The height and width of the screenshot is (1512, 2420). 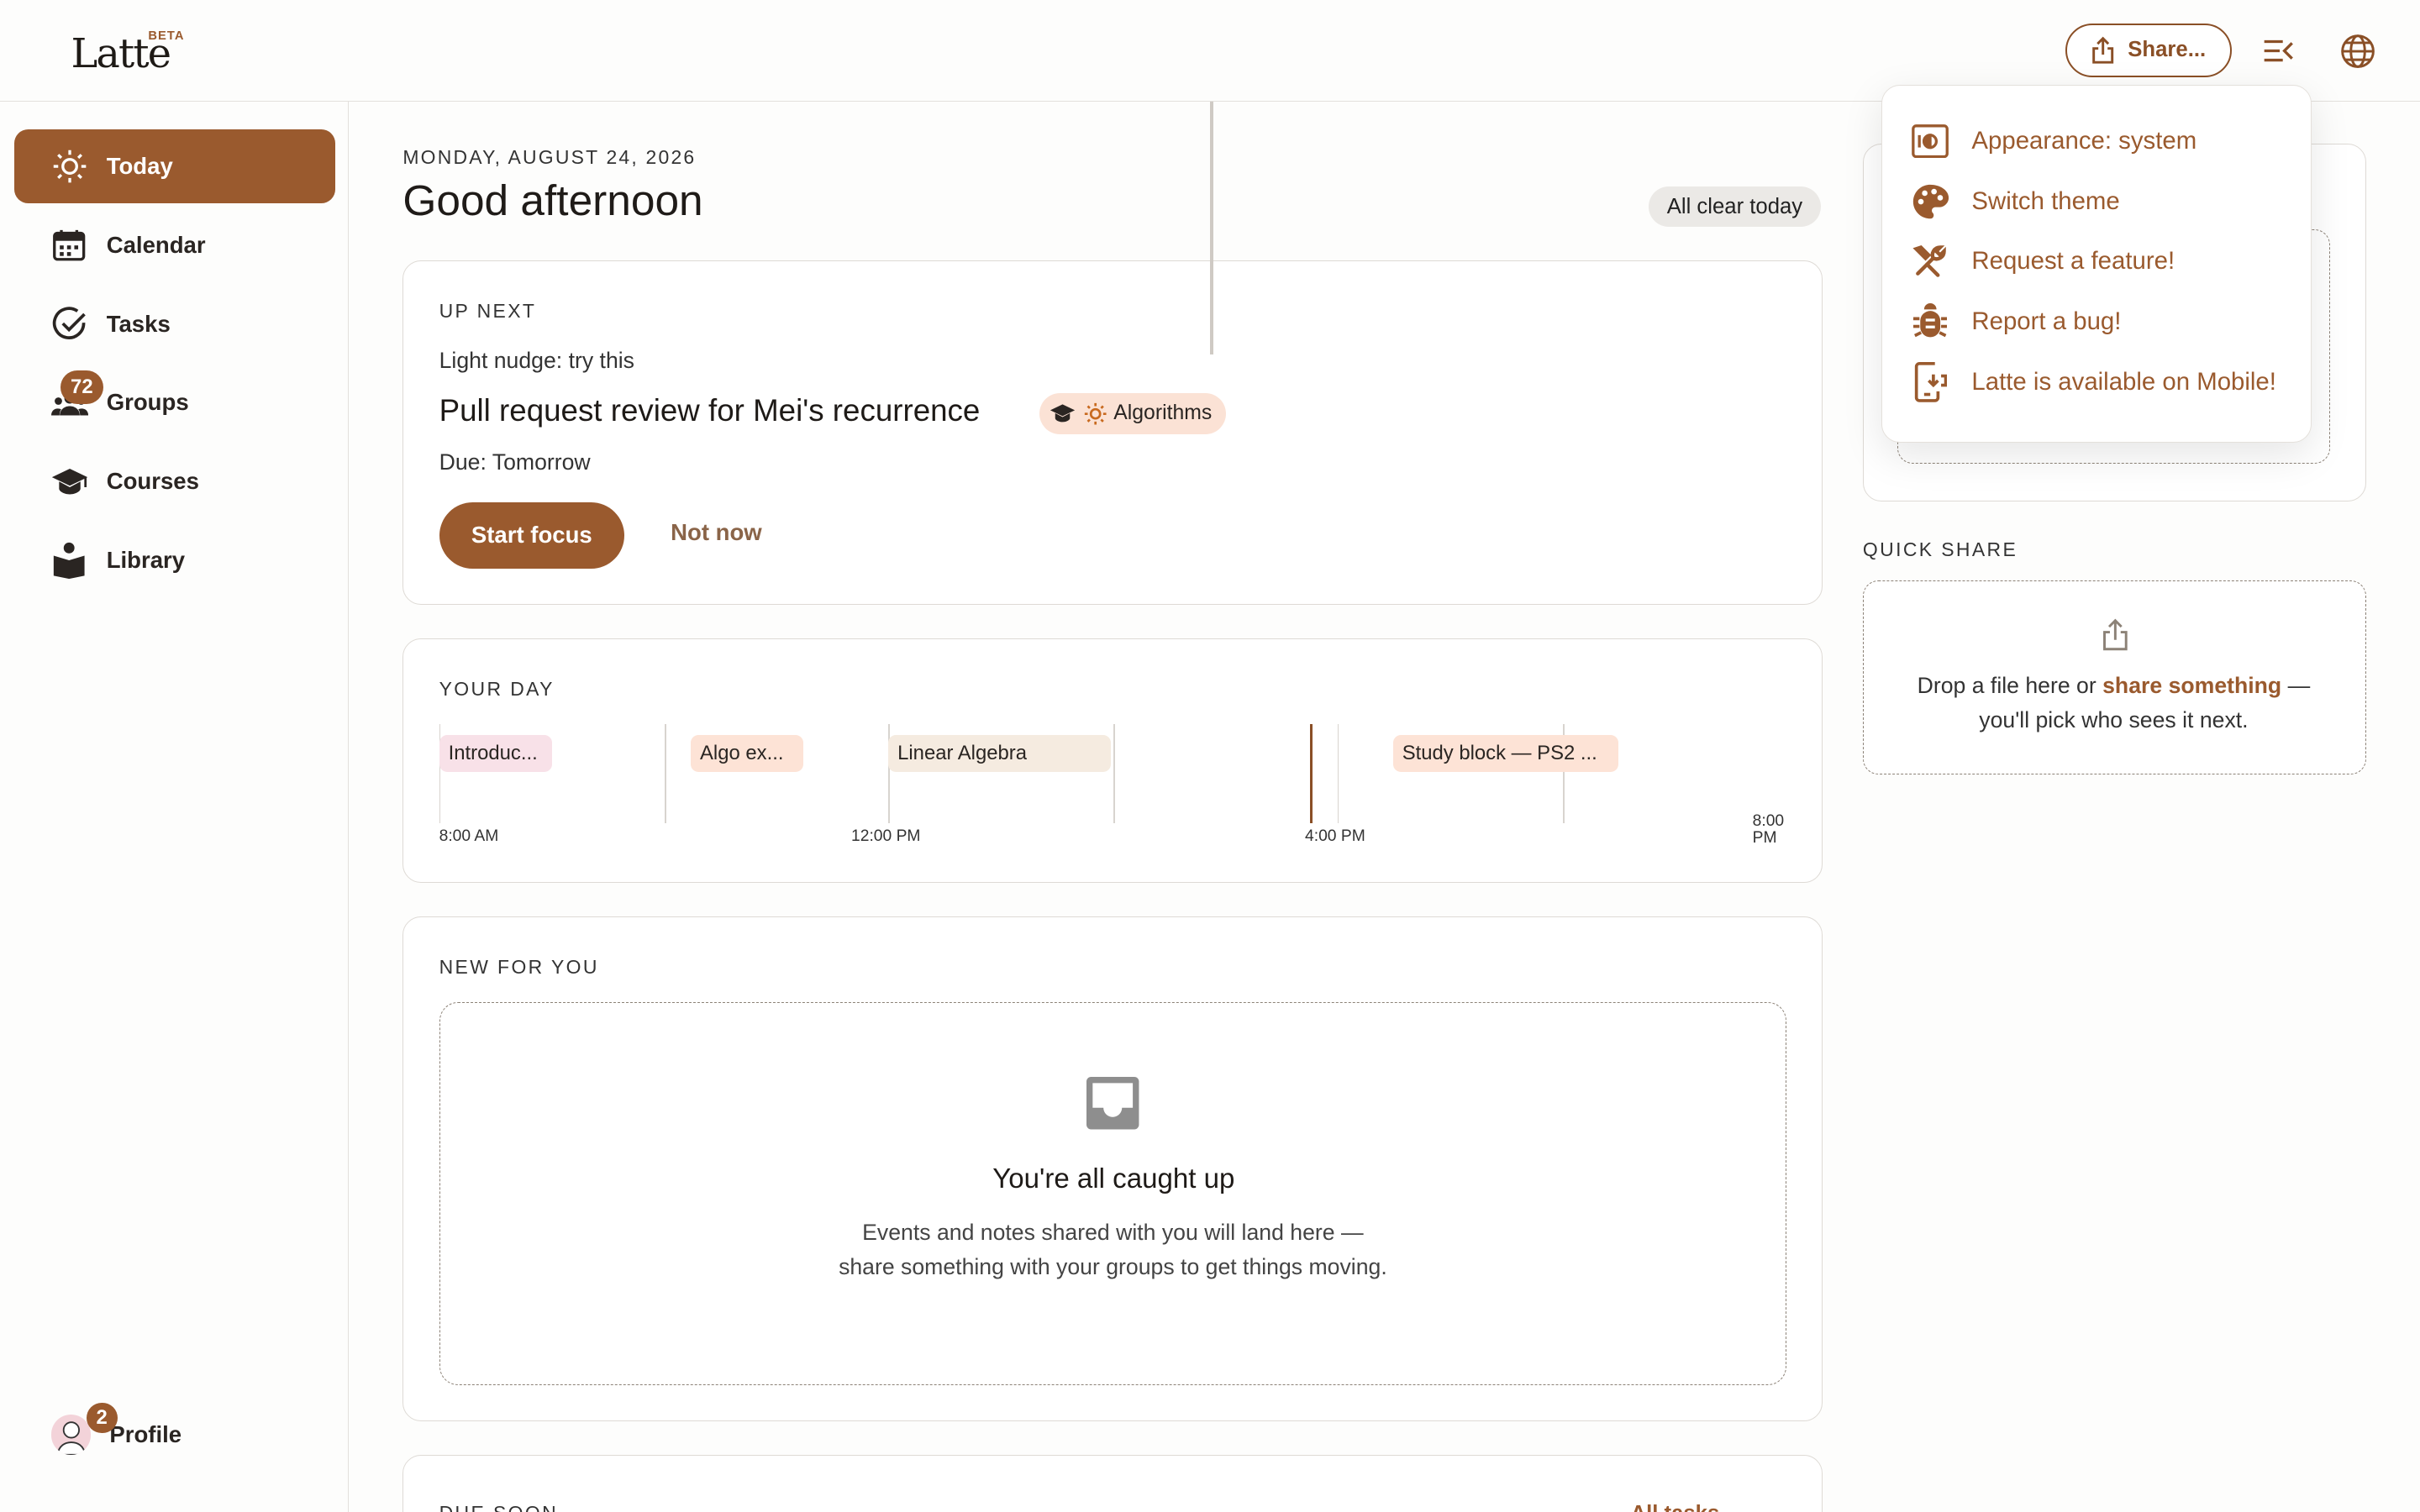 What do you see at coordinates (549, 157) in the screenshot?
I see `current-date: MONDAY, AUGUST 24, 2026` at bounding box center [549, 157].